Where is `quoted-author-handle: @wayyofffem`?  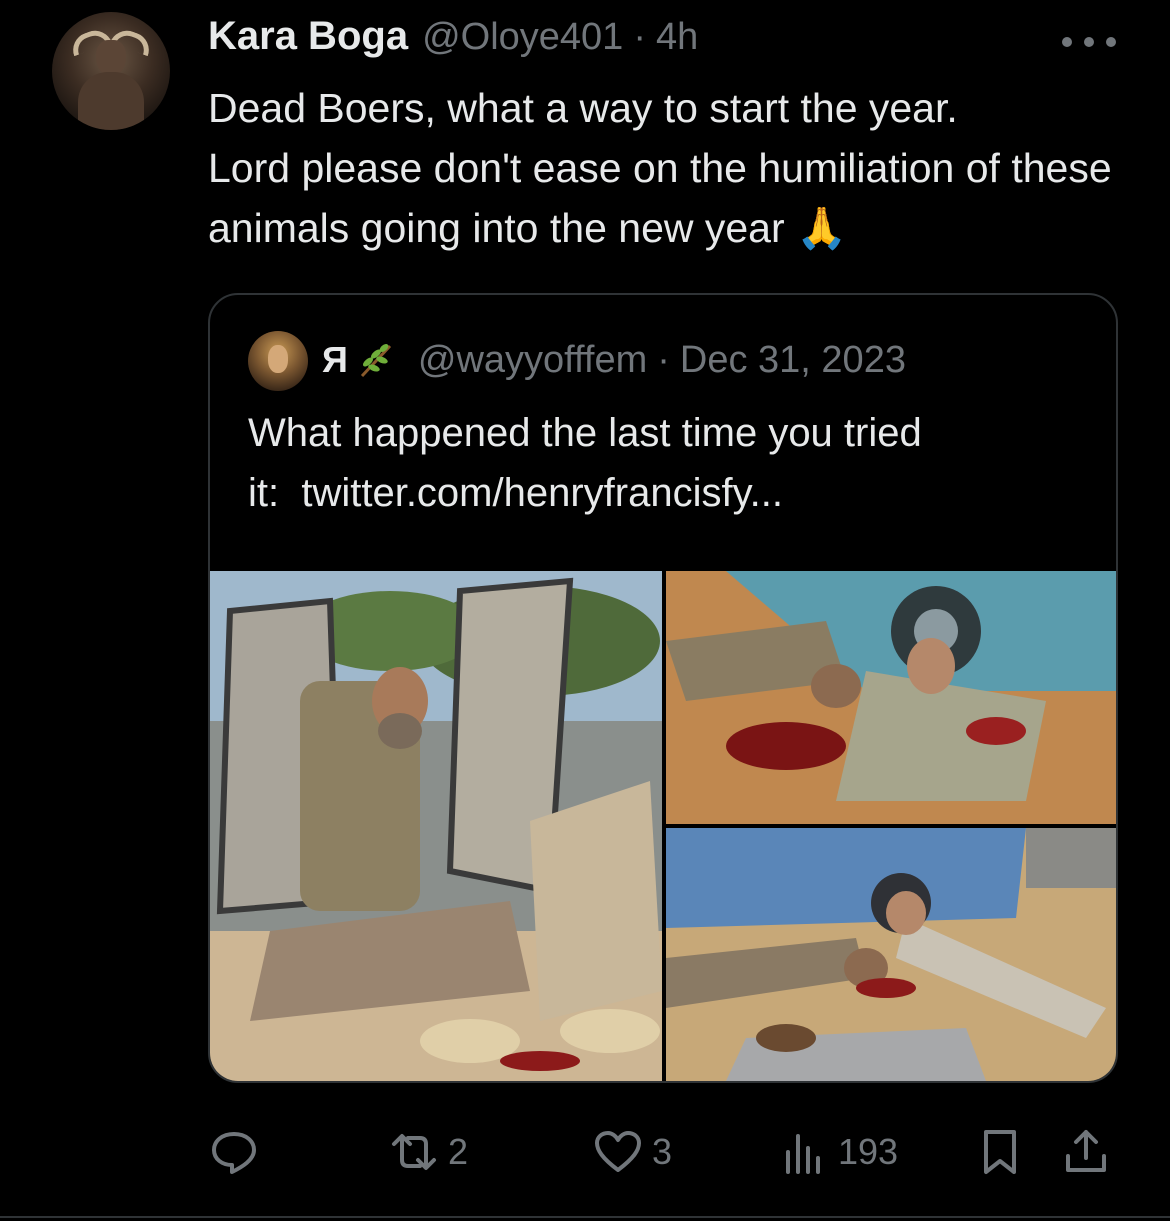
quoted-author-handle: @wayyofffem is located at coordinates (532, 360).